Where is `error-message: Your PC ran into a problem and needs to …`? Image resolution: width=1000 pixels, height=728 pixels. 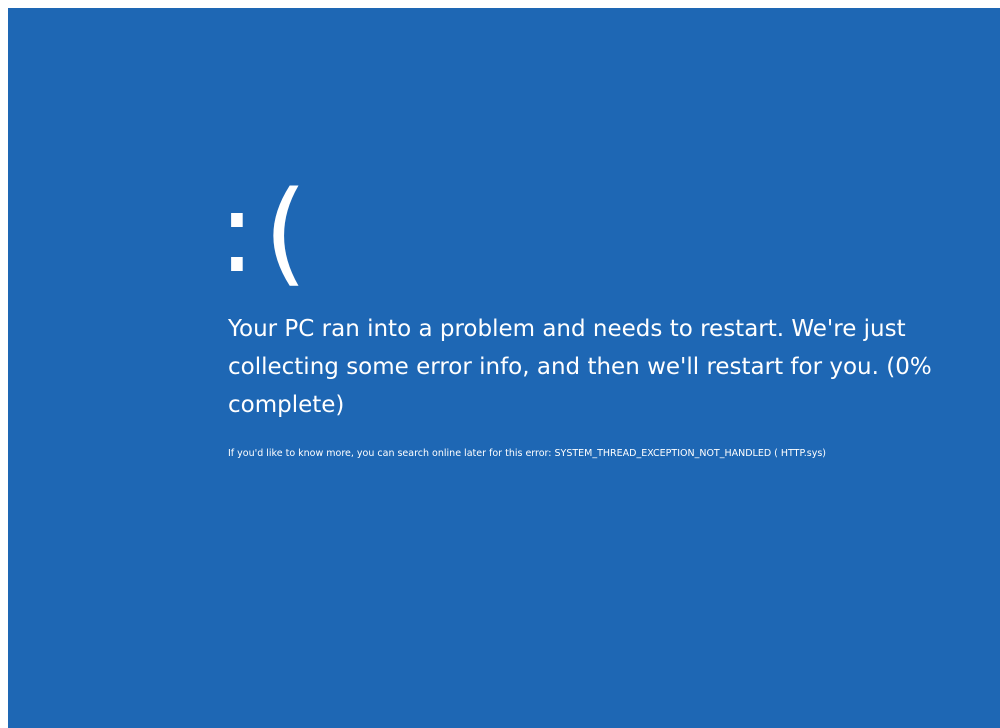 error-message: Your PC ran into a problem and needs to … is located at coordinates (580, 367).